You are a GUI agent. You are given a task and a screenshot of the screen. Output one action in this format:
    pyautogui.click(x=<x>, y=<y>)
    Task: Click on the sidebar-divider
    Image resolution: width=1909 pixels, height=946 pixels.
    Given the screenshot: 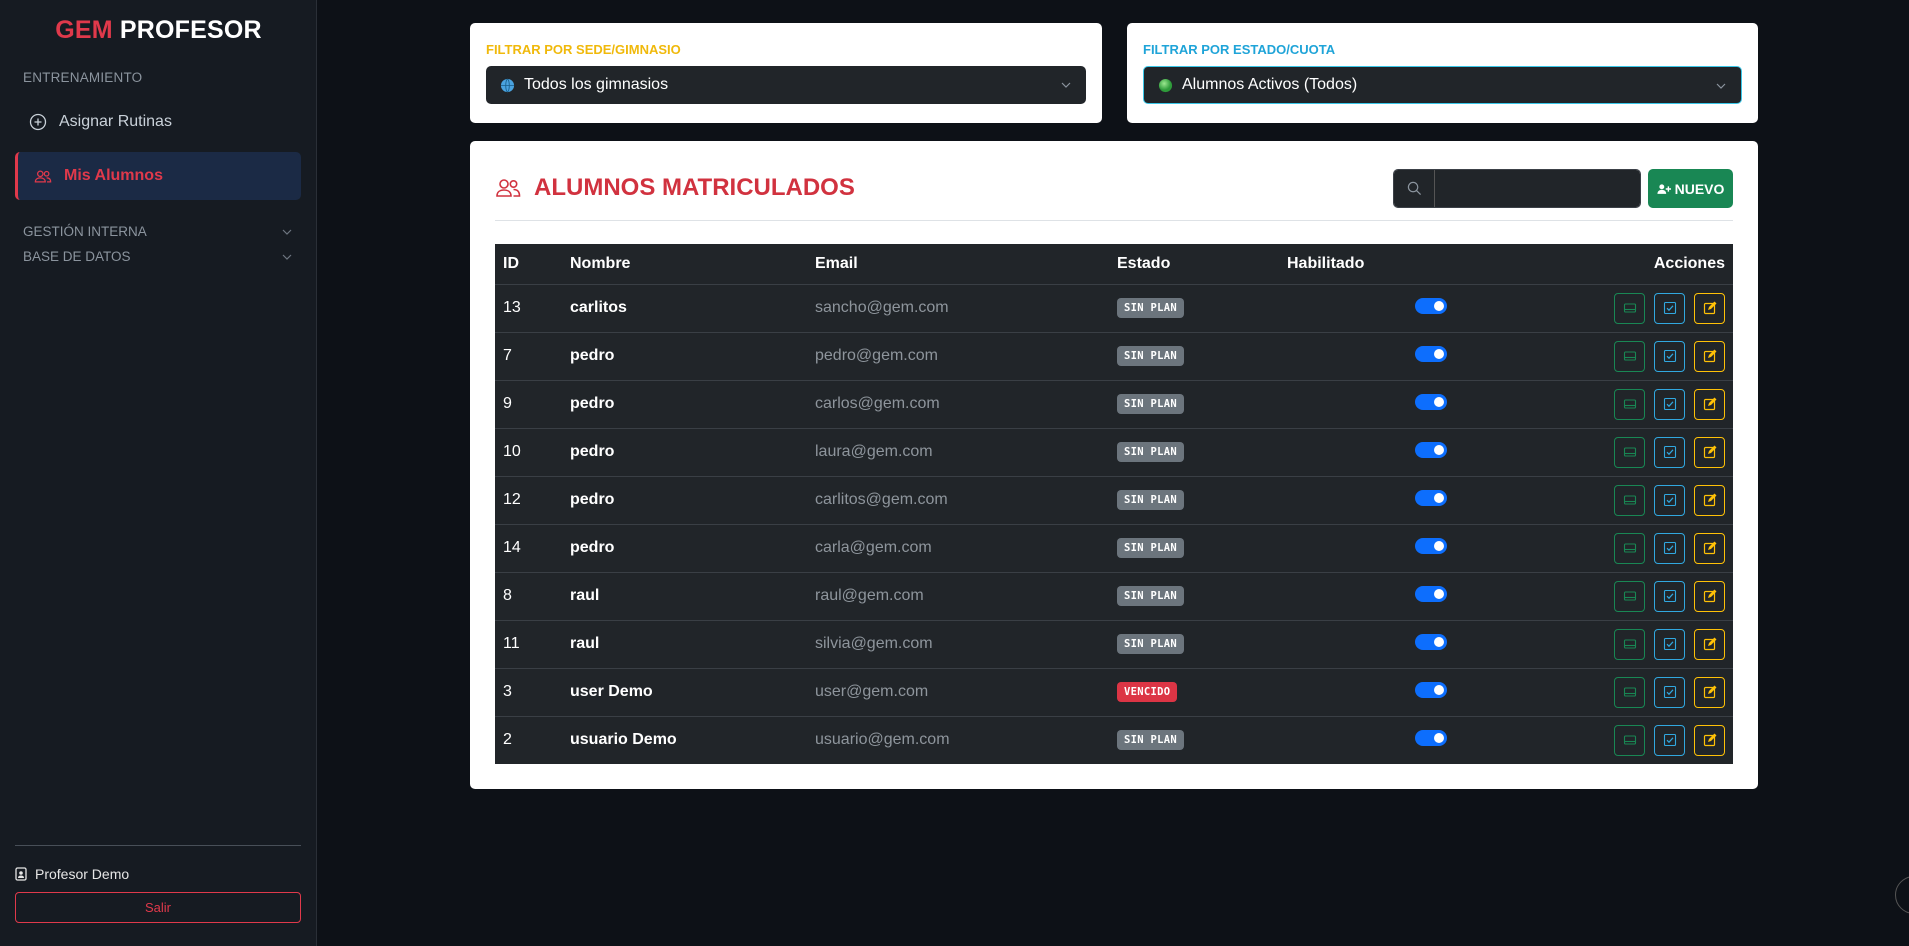 What is the action you would take?
    pyautogui.click(x=158, y=845)
    